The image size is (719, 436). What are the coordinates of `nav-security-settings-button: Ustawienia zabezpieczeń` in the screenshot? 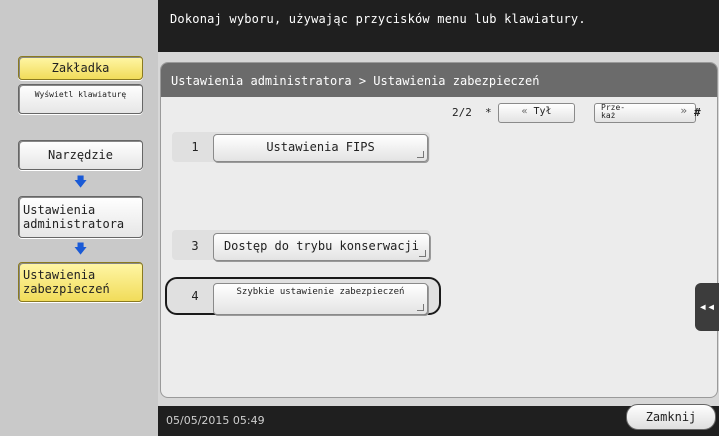 It's located at (80, 282).